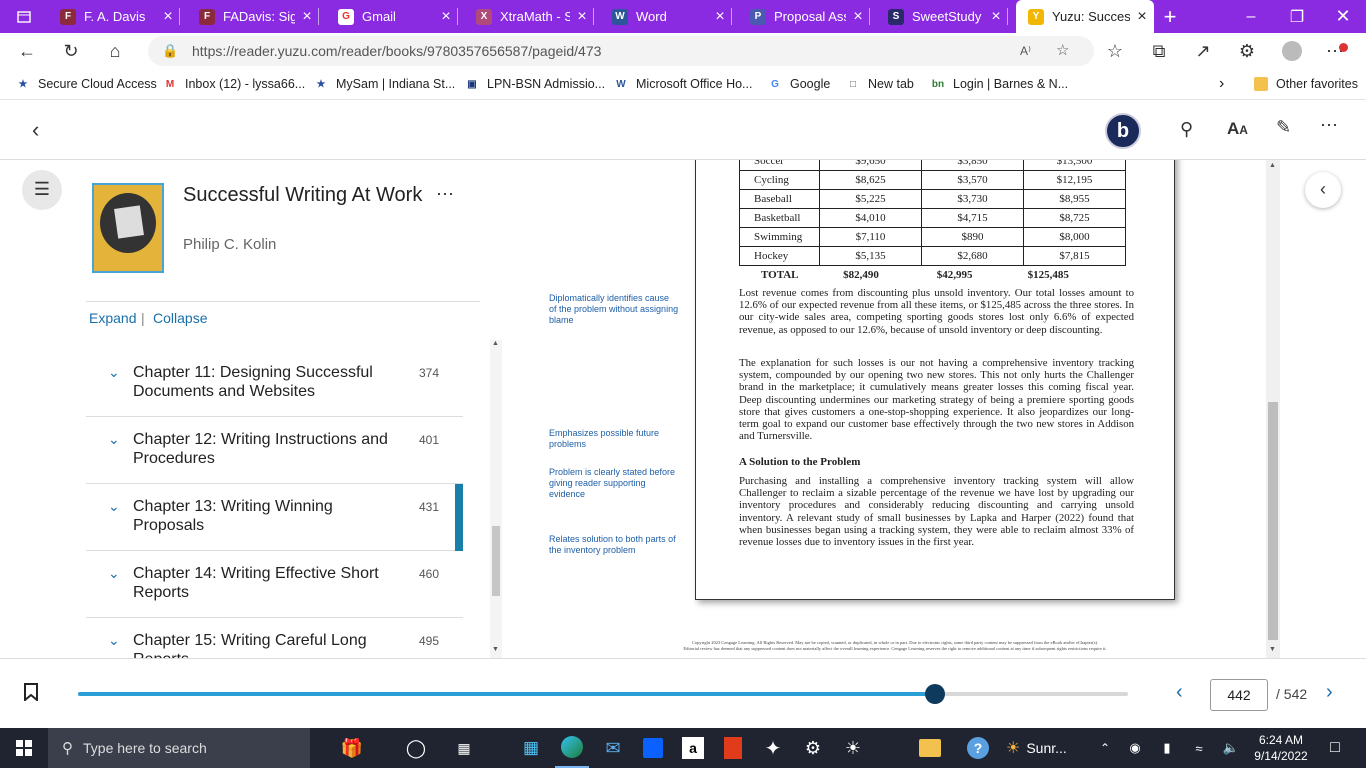 This screenshot has width=1366, height=768. Describe the element at coordinates (253, 16) in the screenshot. I see `browser-tab: F FADavis: Sign×` at that location.